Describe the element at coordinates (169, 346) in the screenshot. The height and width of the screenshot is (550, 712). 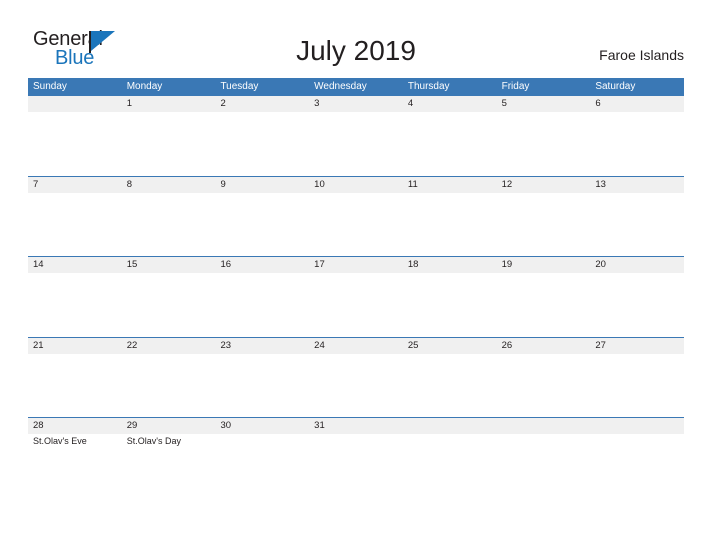
I see `date-number: 22` at that location.